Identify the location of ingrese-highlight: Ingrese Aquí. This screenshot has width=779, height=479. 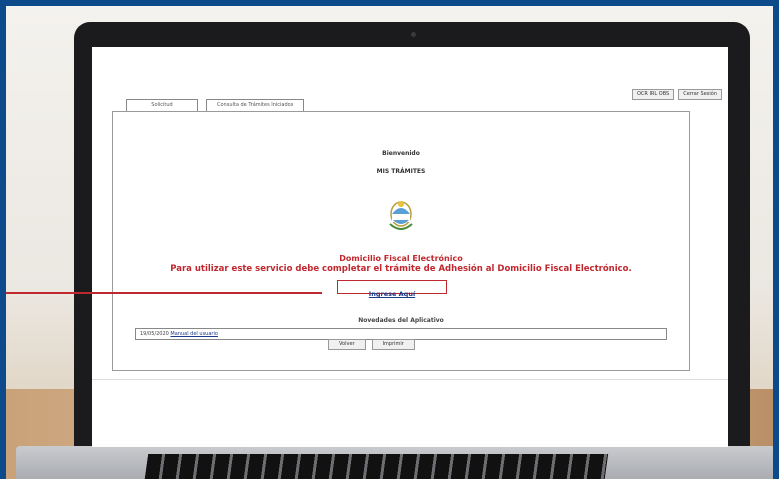
(392, 289).